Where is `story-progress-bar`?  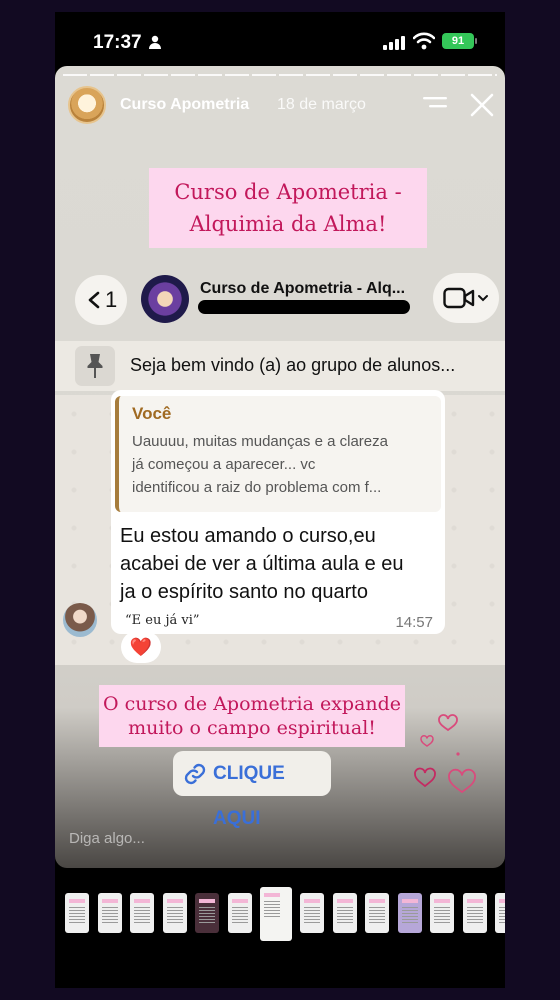 story-progress-bar is located at coordinates (280, 75).